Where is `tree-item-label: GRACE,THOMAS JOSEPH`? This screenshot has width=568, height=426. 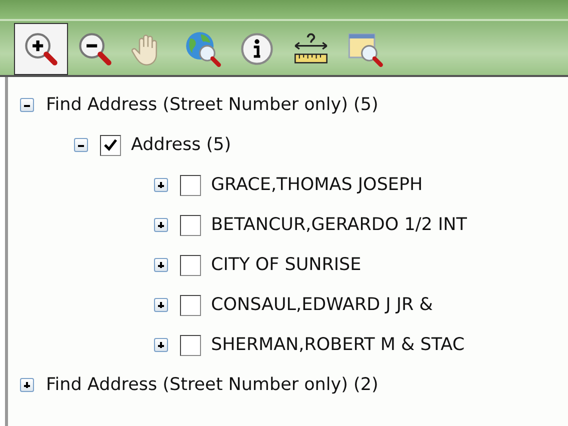
tree-item-label: GRACE,THOMAS JOSEPH is located at coordinates (317, 185).